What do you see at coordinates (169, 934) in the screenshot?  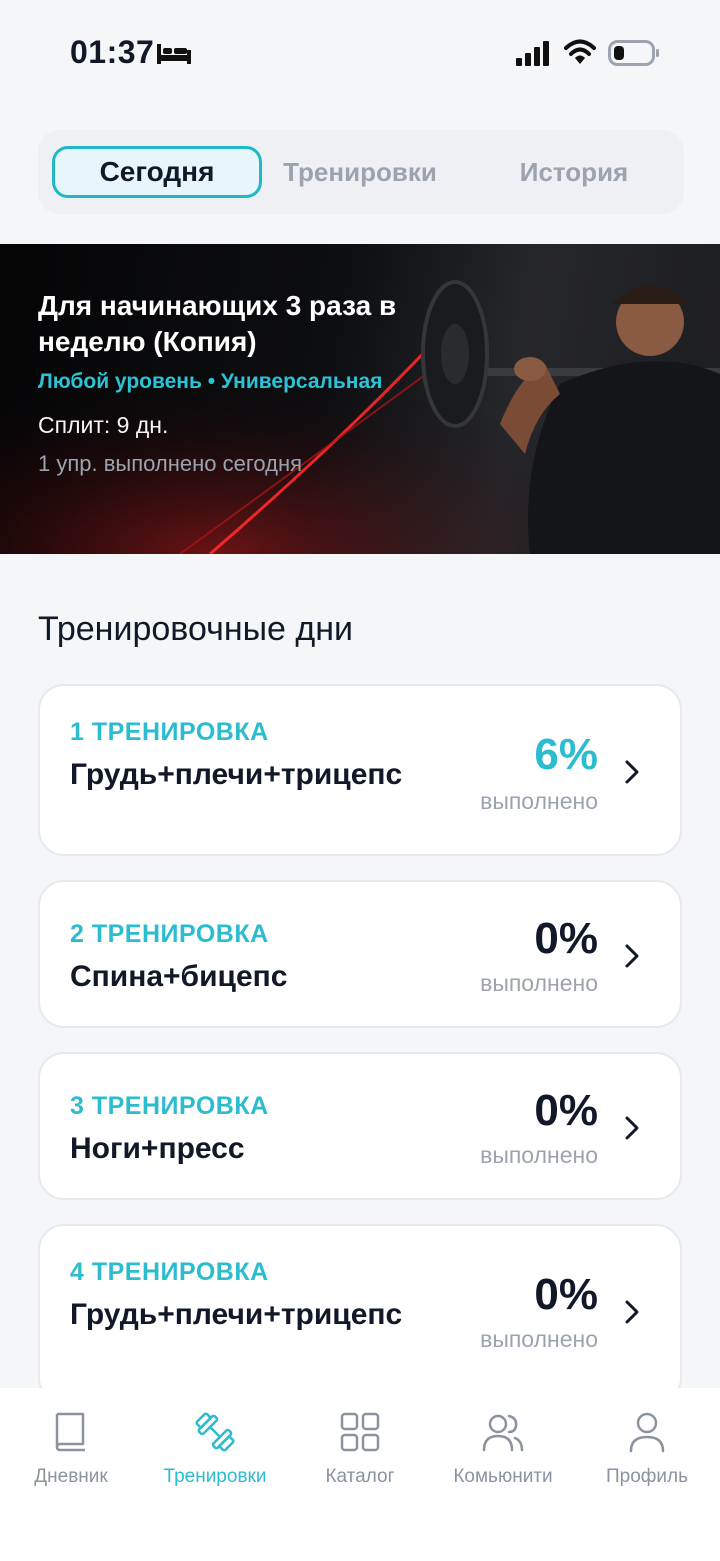 I see `workout-day-label: 2 ТРЕНИРОВКА` at bounding box center [169, 934].